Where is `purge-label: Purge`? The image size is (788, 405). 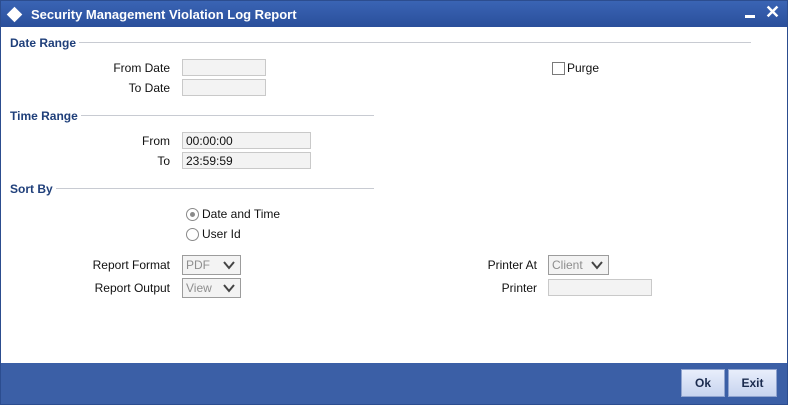
purge-label: Purge is located at coordinates (583, 68).